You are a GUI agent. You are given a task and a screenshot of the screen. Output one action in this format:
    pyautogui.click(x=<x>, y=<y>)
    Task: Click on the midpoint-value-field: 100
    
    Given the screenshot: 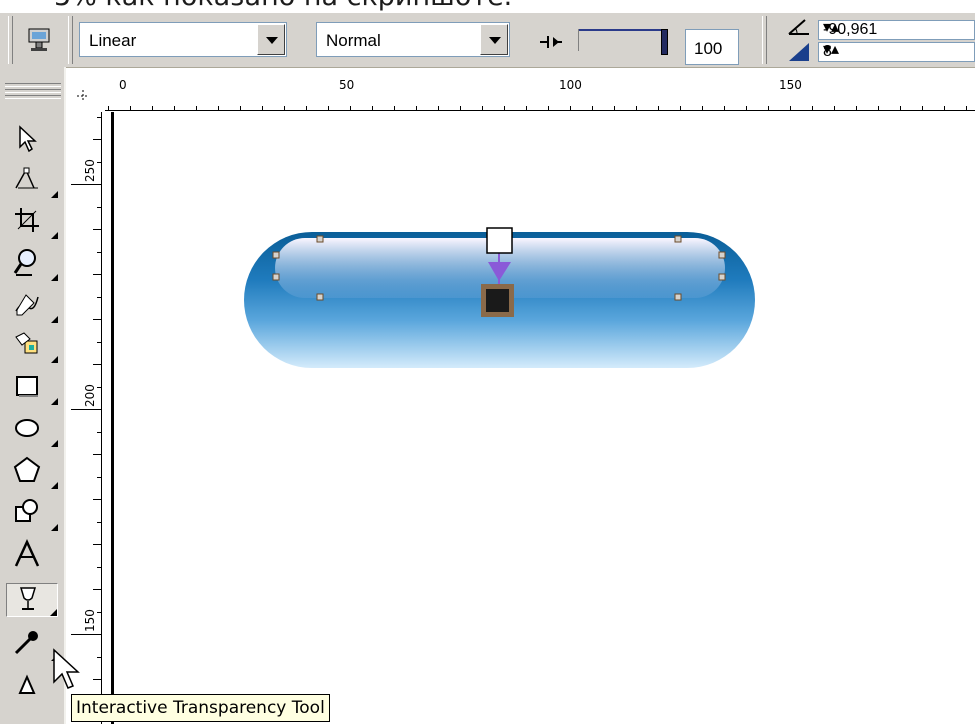 What is the action you would take?
    pyautogui.click(x=712, y=47)
    